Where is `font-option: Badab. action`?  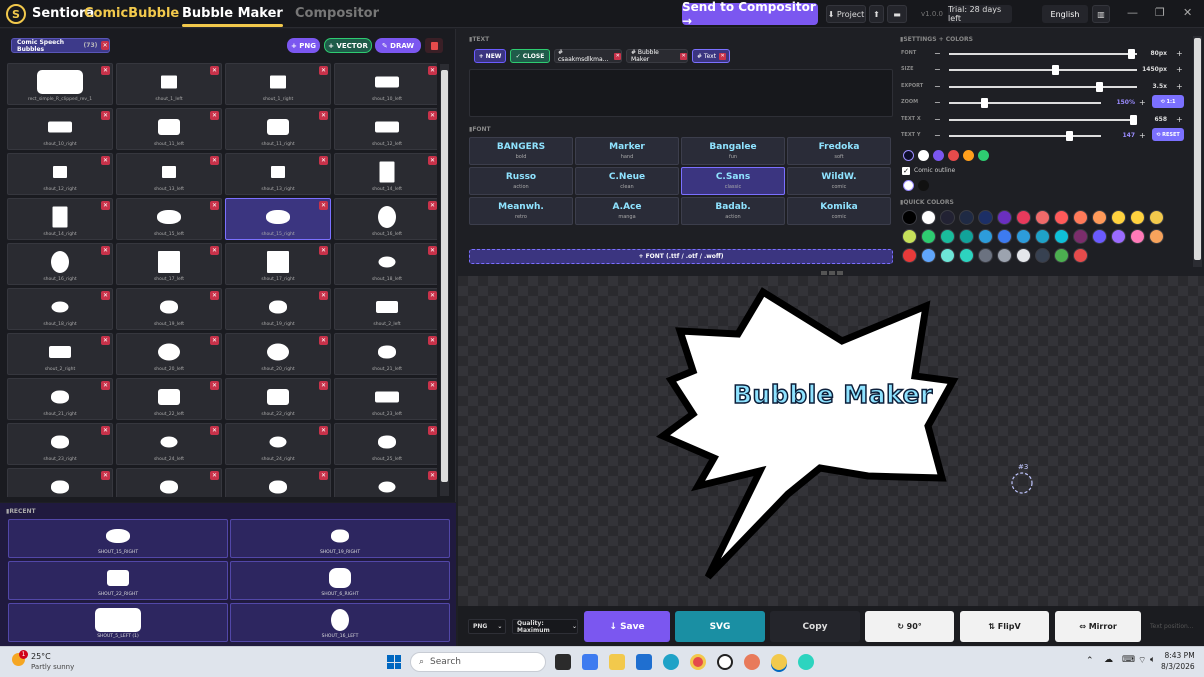
font-option: Badab. action is located at coordinates (733, 211).